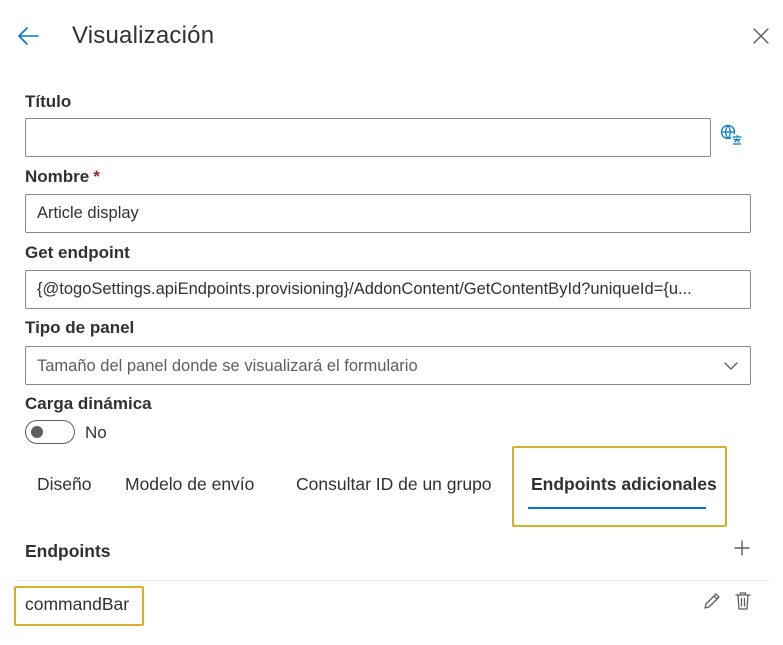  I want to click on titulo-input, so click(368, 137).